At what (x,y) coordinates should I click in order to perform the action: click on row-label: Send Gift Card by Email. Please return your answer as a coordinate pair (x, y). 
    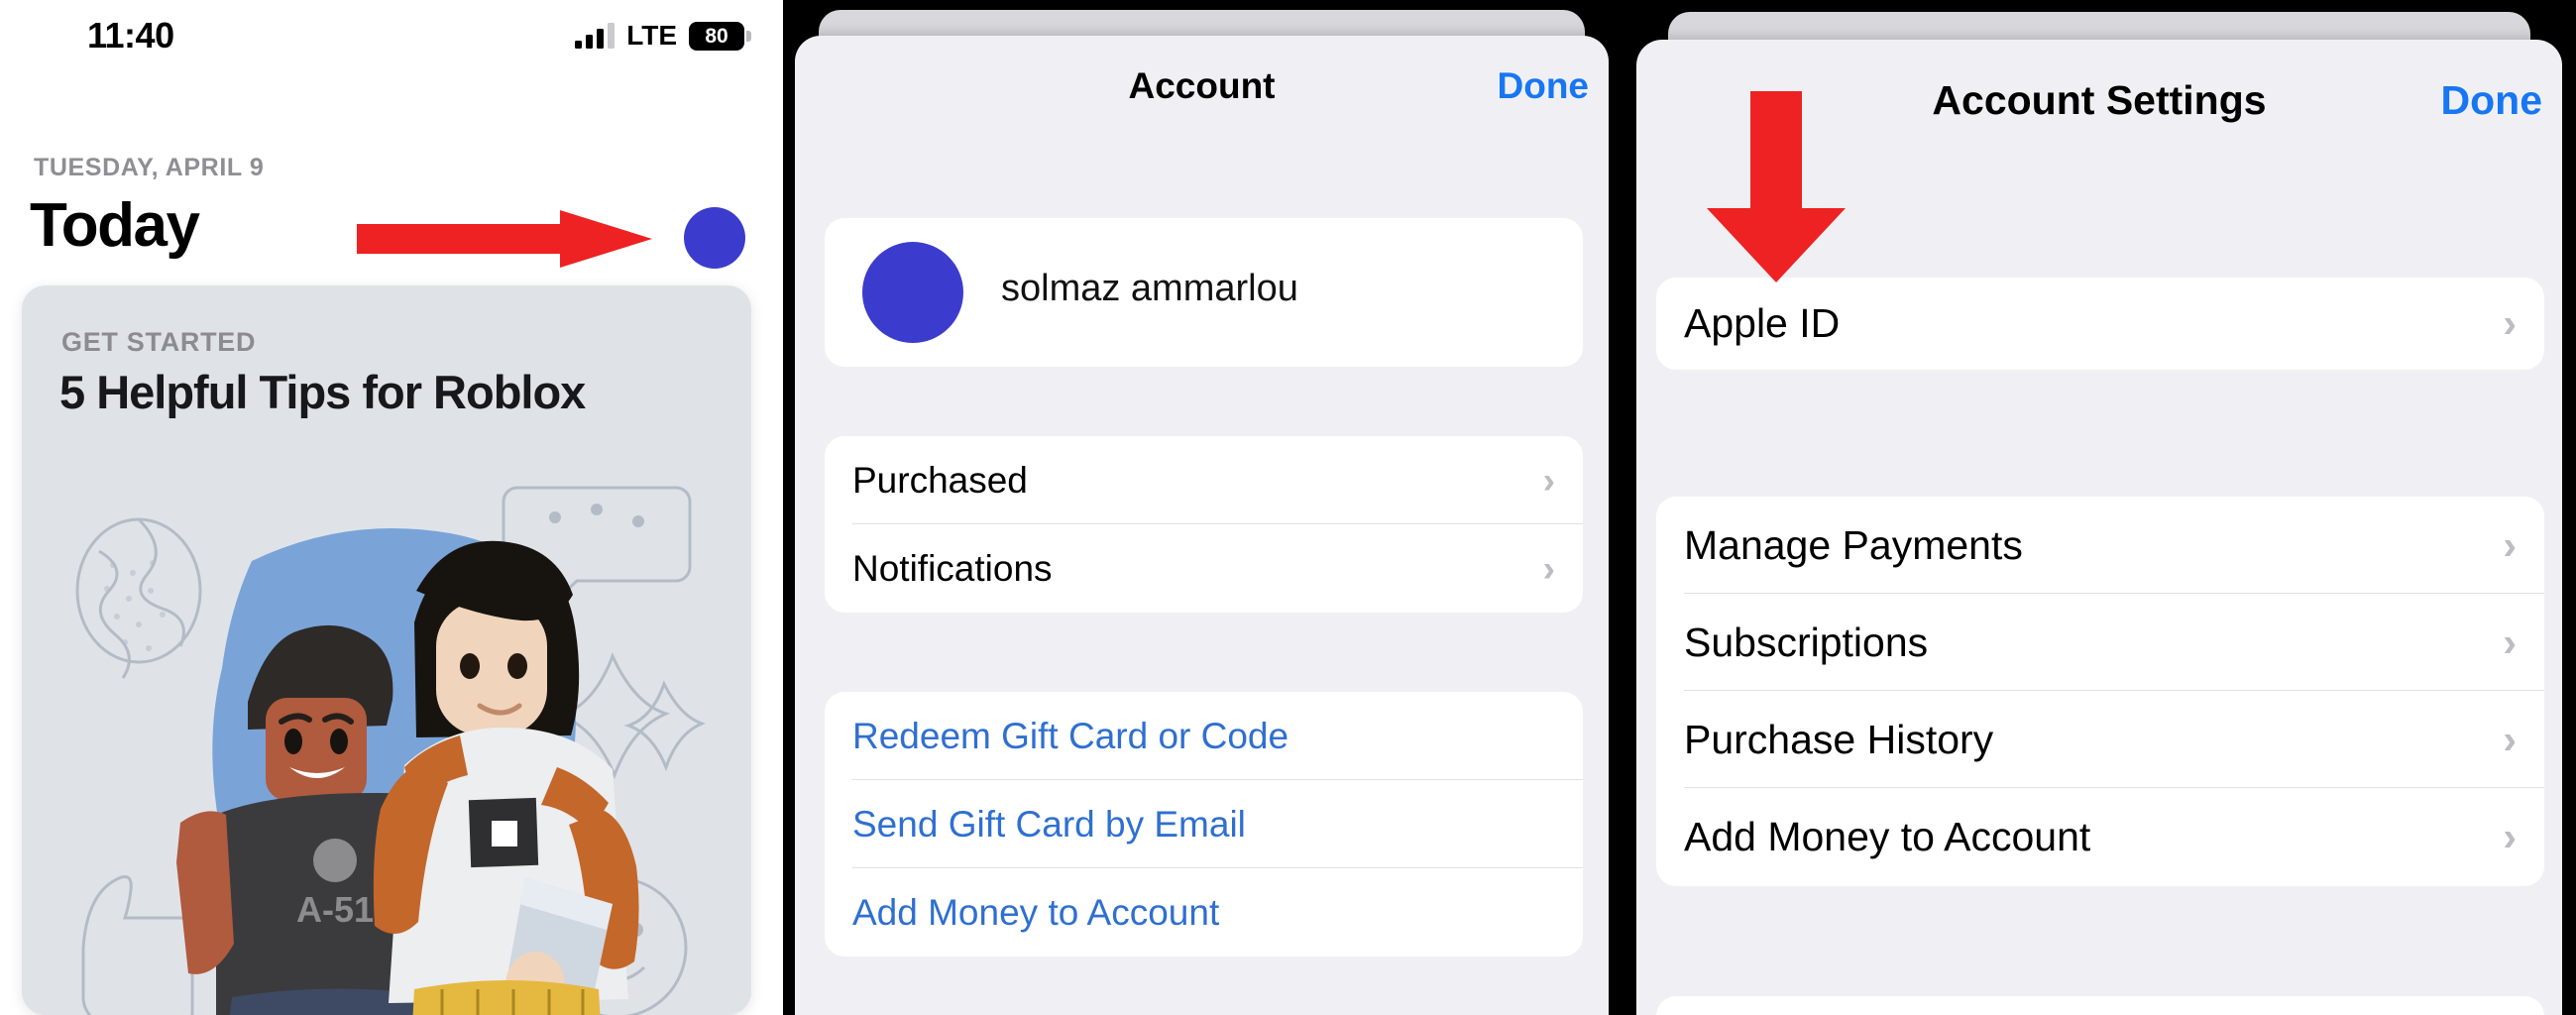
    Looking at the image, I should click on (1049, 824).